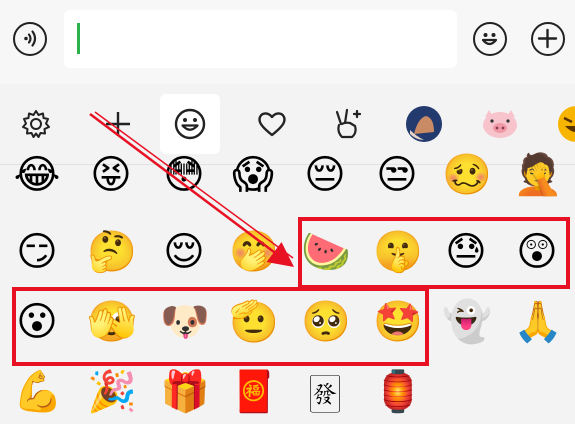 This screenshot has width=575, height=424. I want to click on emoji-cell: 🤦, so click(538, 175).